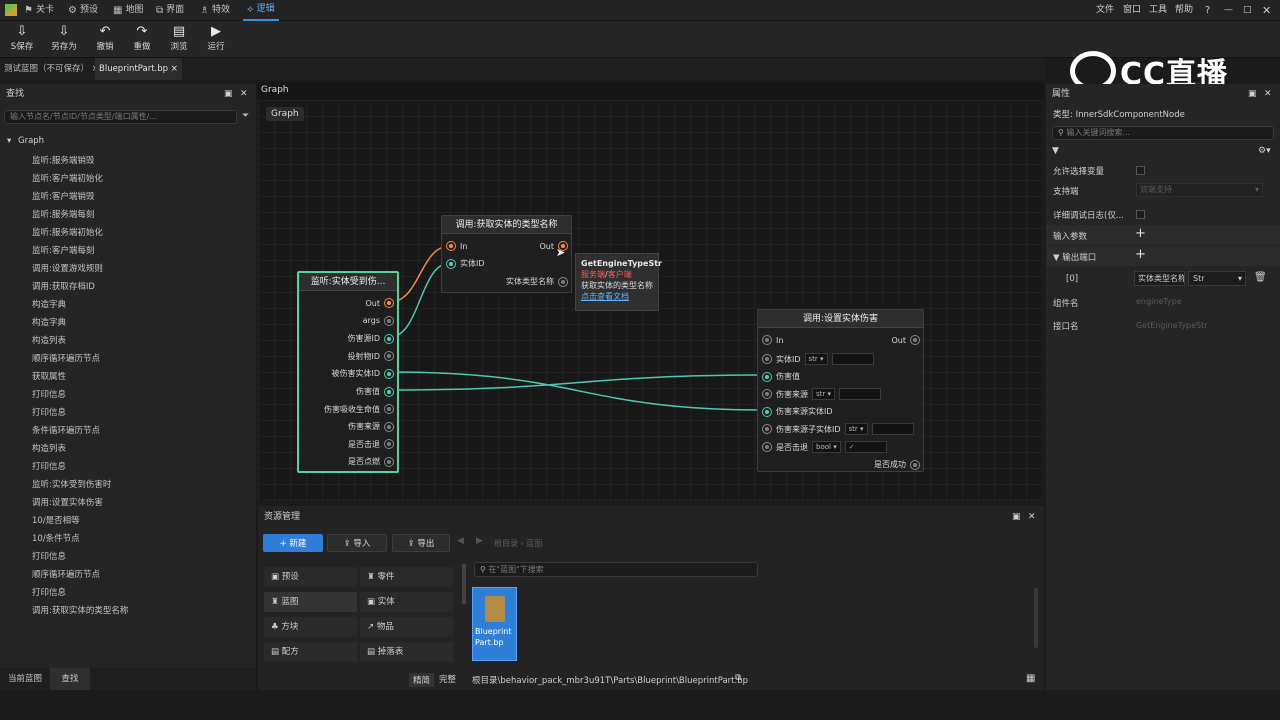 This screenshot has width=1280, height=720. Describe the element at coordinates (1066, 192) in the screenshot. I see `support-label: 支持端` at that location.